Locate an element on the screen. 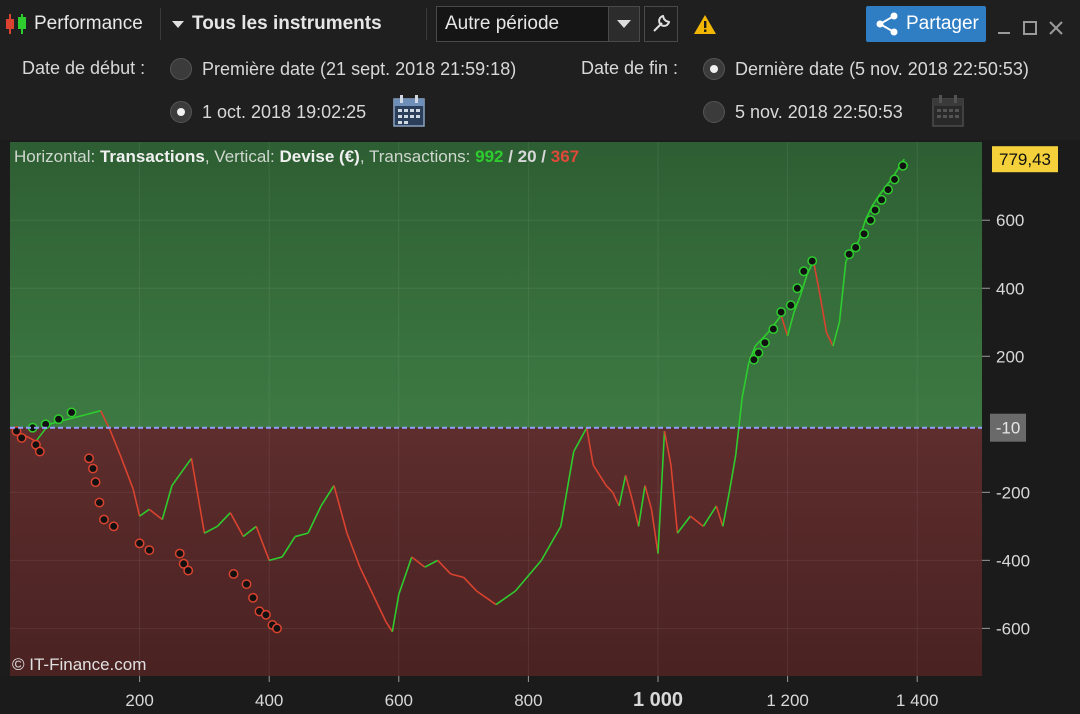 This screenshot has width=1080, height=714. y-tick-label: -600 is located at coordinates (1013, 628).